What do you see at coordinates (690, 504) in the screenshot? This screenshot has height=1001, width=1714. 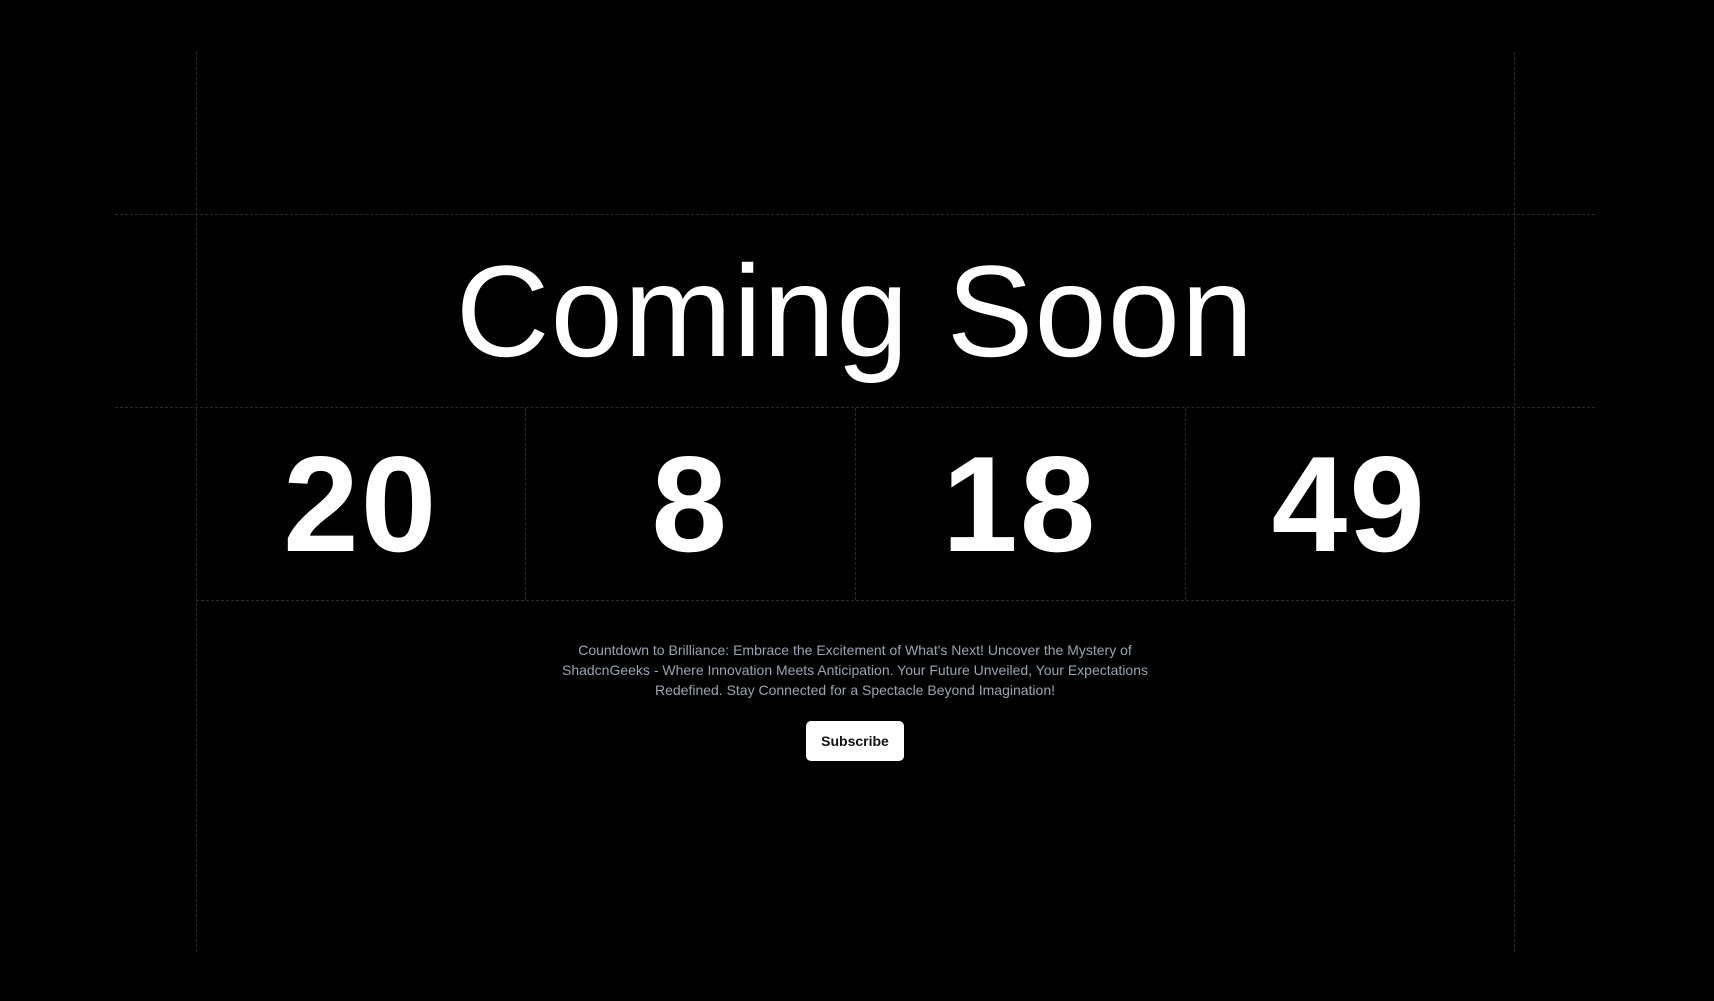 I see `countdown-hours: 8` at bounding box center [690, 504].